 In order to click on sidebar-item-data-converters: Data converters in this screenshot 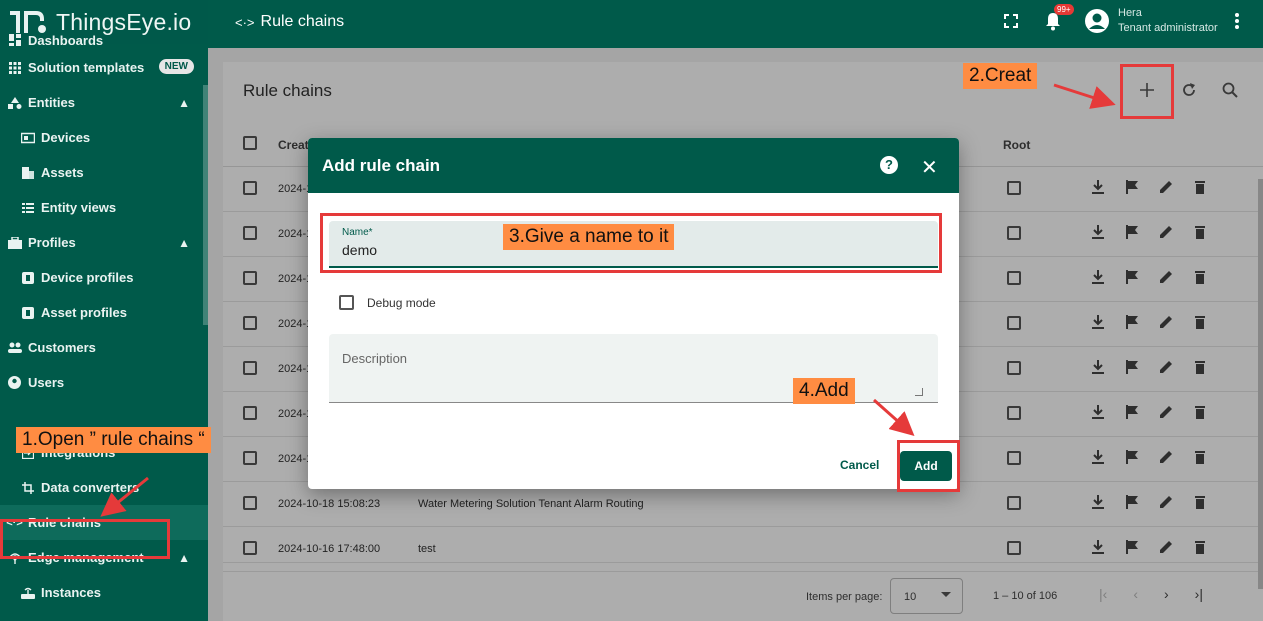, I will do `click(104, 487)`.